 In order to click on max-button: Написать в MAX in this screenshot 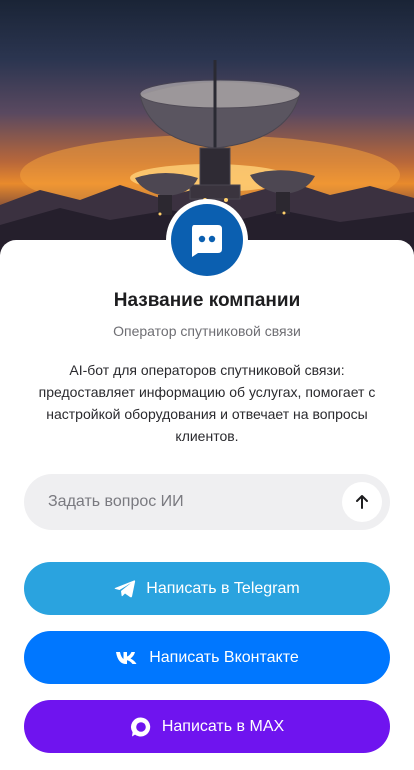, I will do `click(207, 726)`.